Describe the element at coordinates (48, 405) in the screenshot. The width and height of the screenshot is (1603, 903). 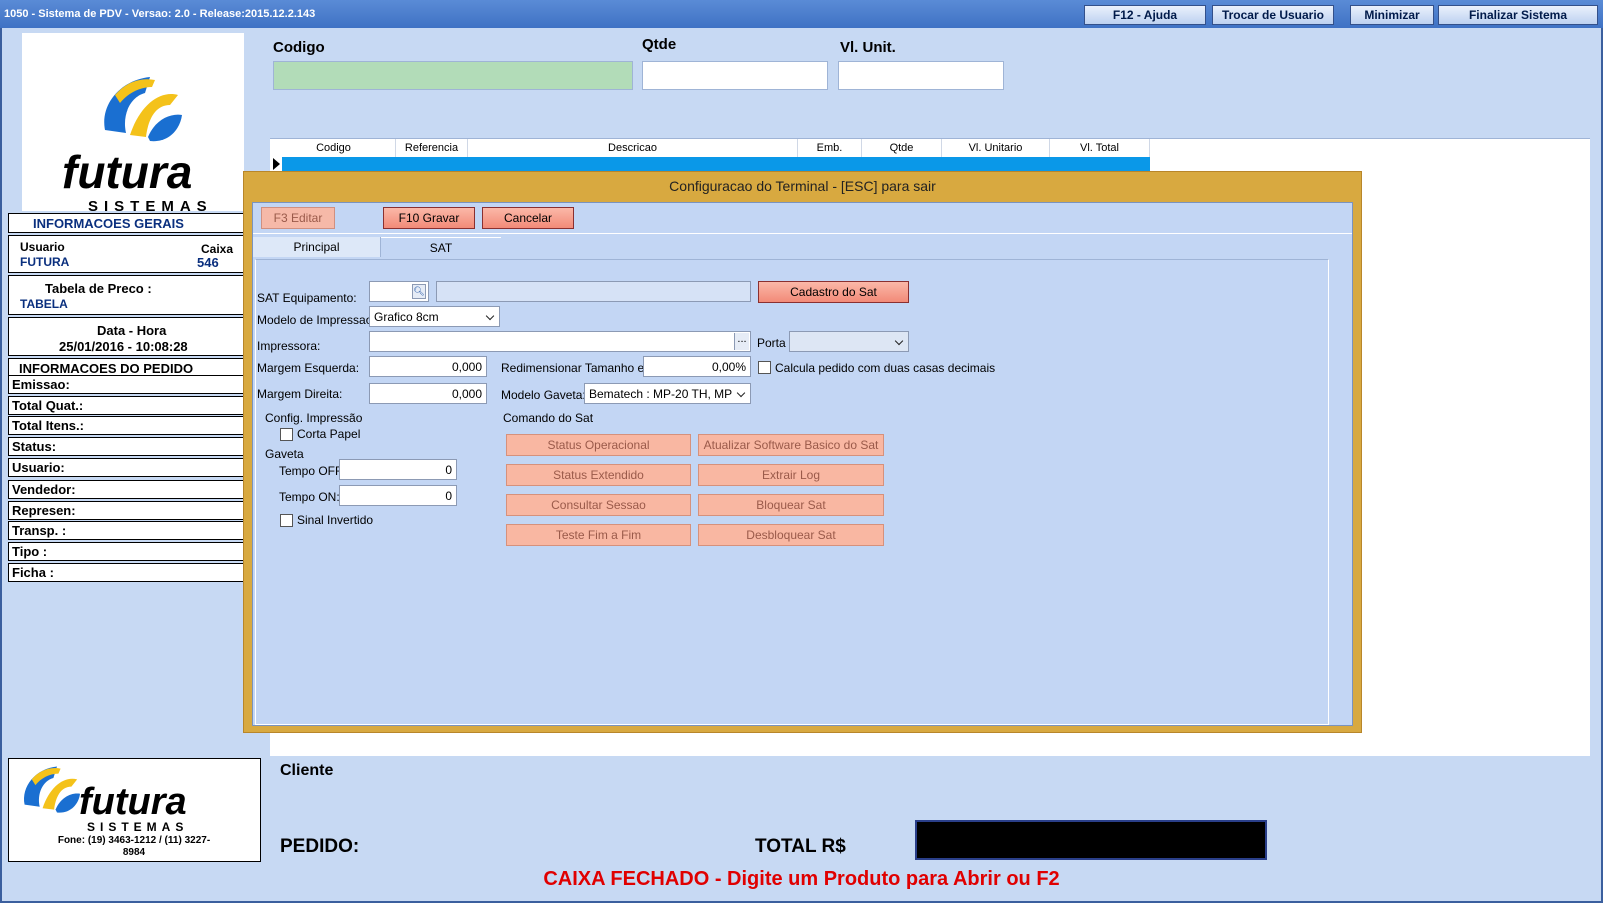
I see `order-field-label: Total Quat.:` at that location.